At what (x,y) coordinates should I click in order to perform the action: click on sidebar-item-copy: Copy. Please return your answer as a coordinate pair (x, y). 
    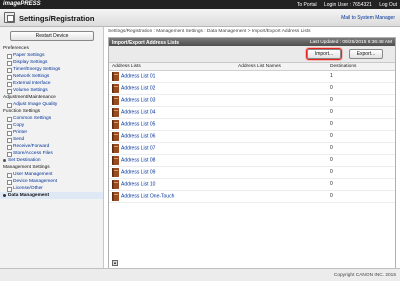
    Looking at the image, I should click on (51, 125).